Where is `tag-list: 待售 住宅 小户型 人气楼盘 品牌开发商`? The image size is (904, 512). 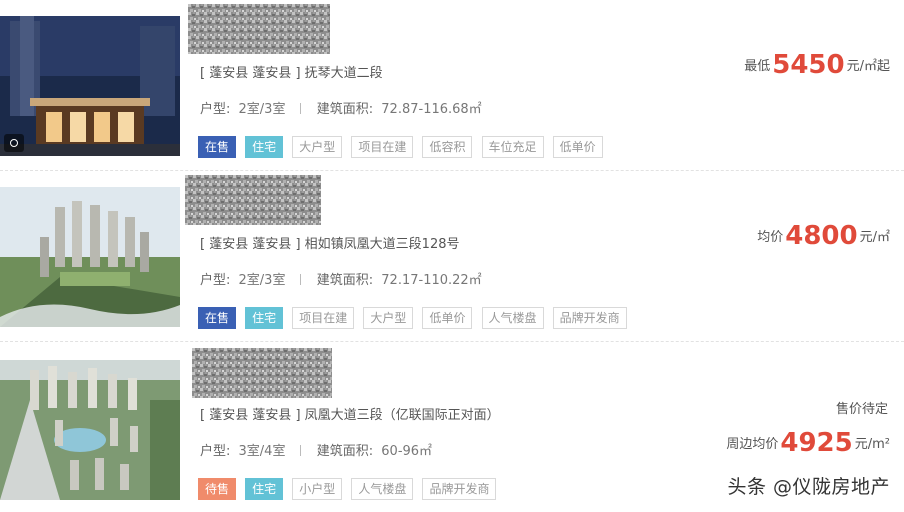 tag-list: 待售 住宅 小户型 人气楼盘 品牌开发商 is located at coordinates (349, 489).